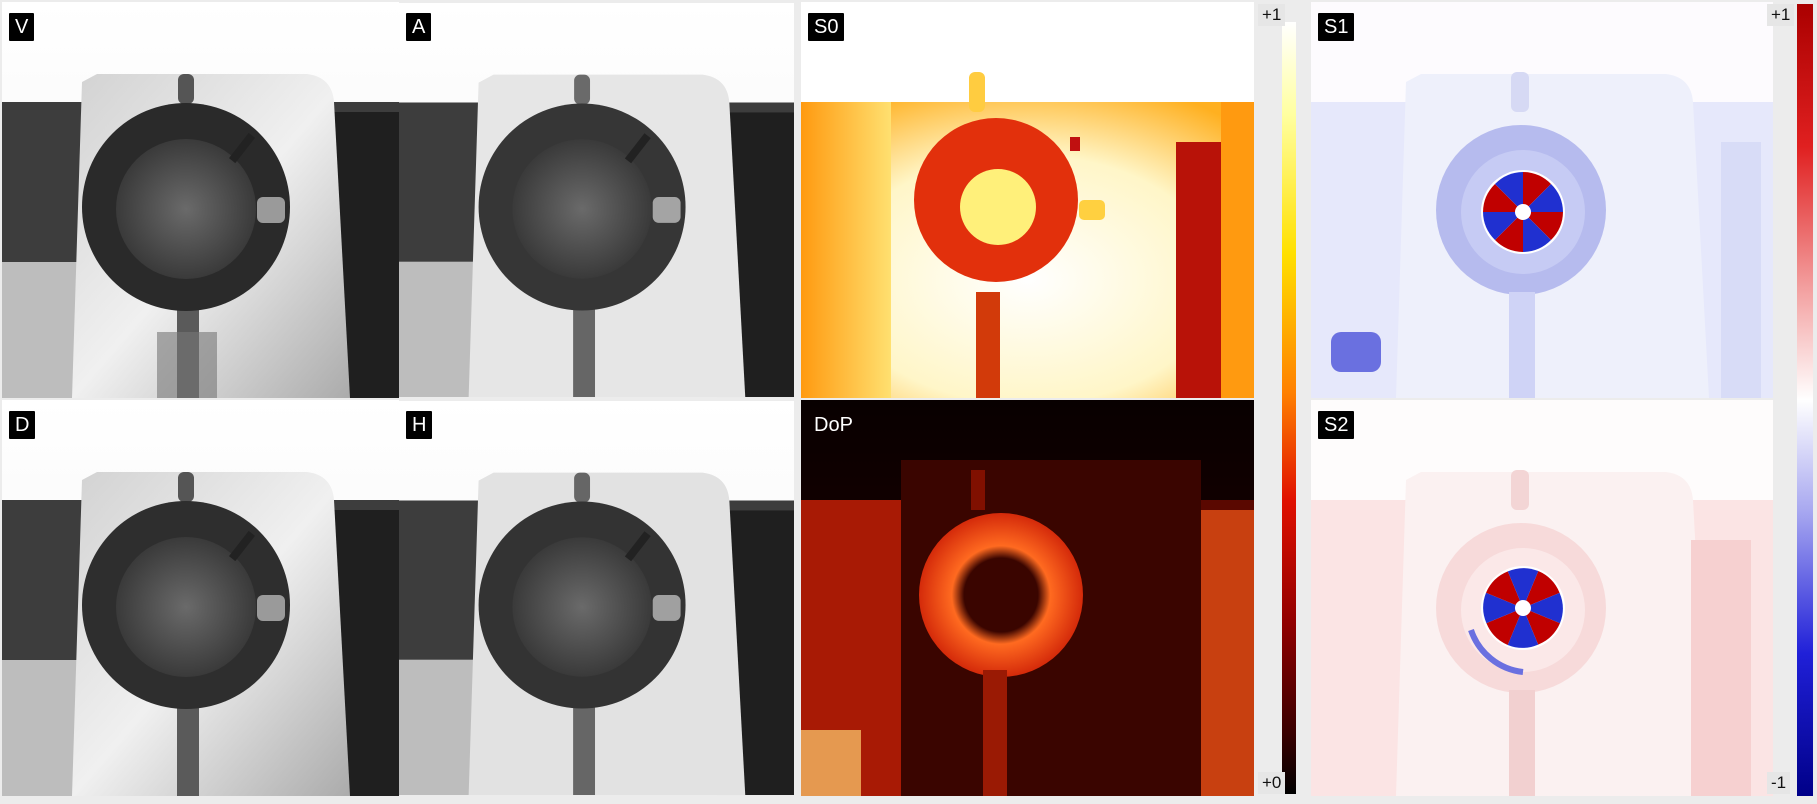 This screenshot has height=804, width=1817. I want to click on panel-d: D, so click(200, 598).